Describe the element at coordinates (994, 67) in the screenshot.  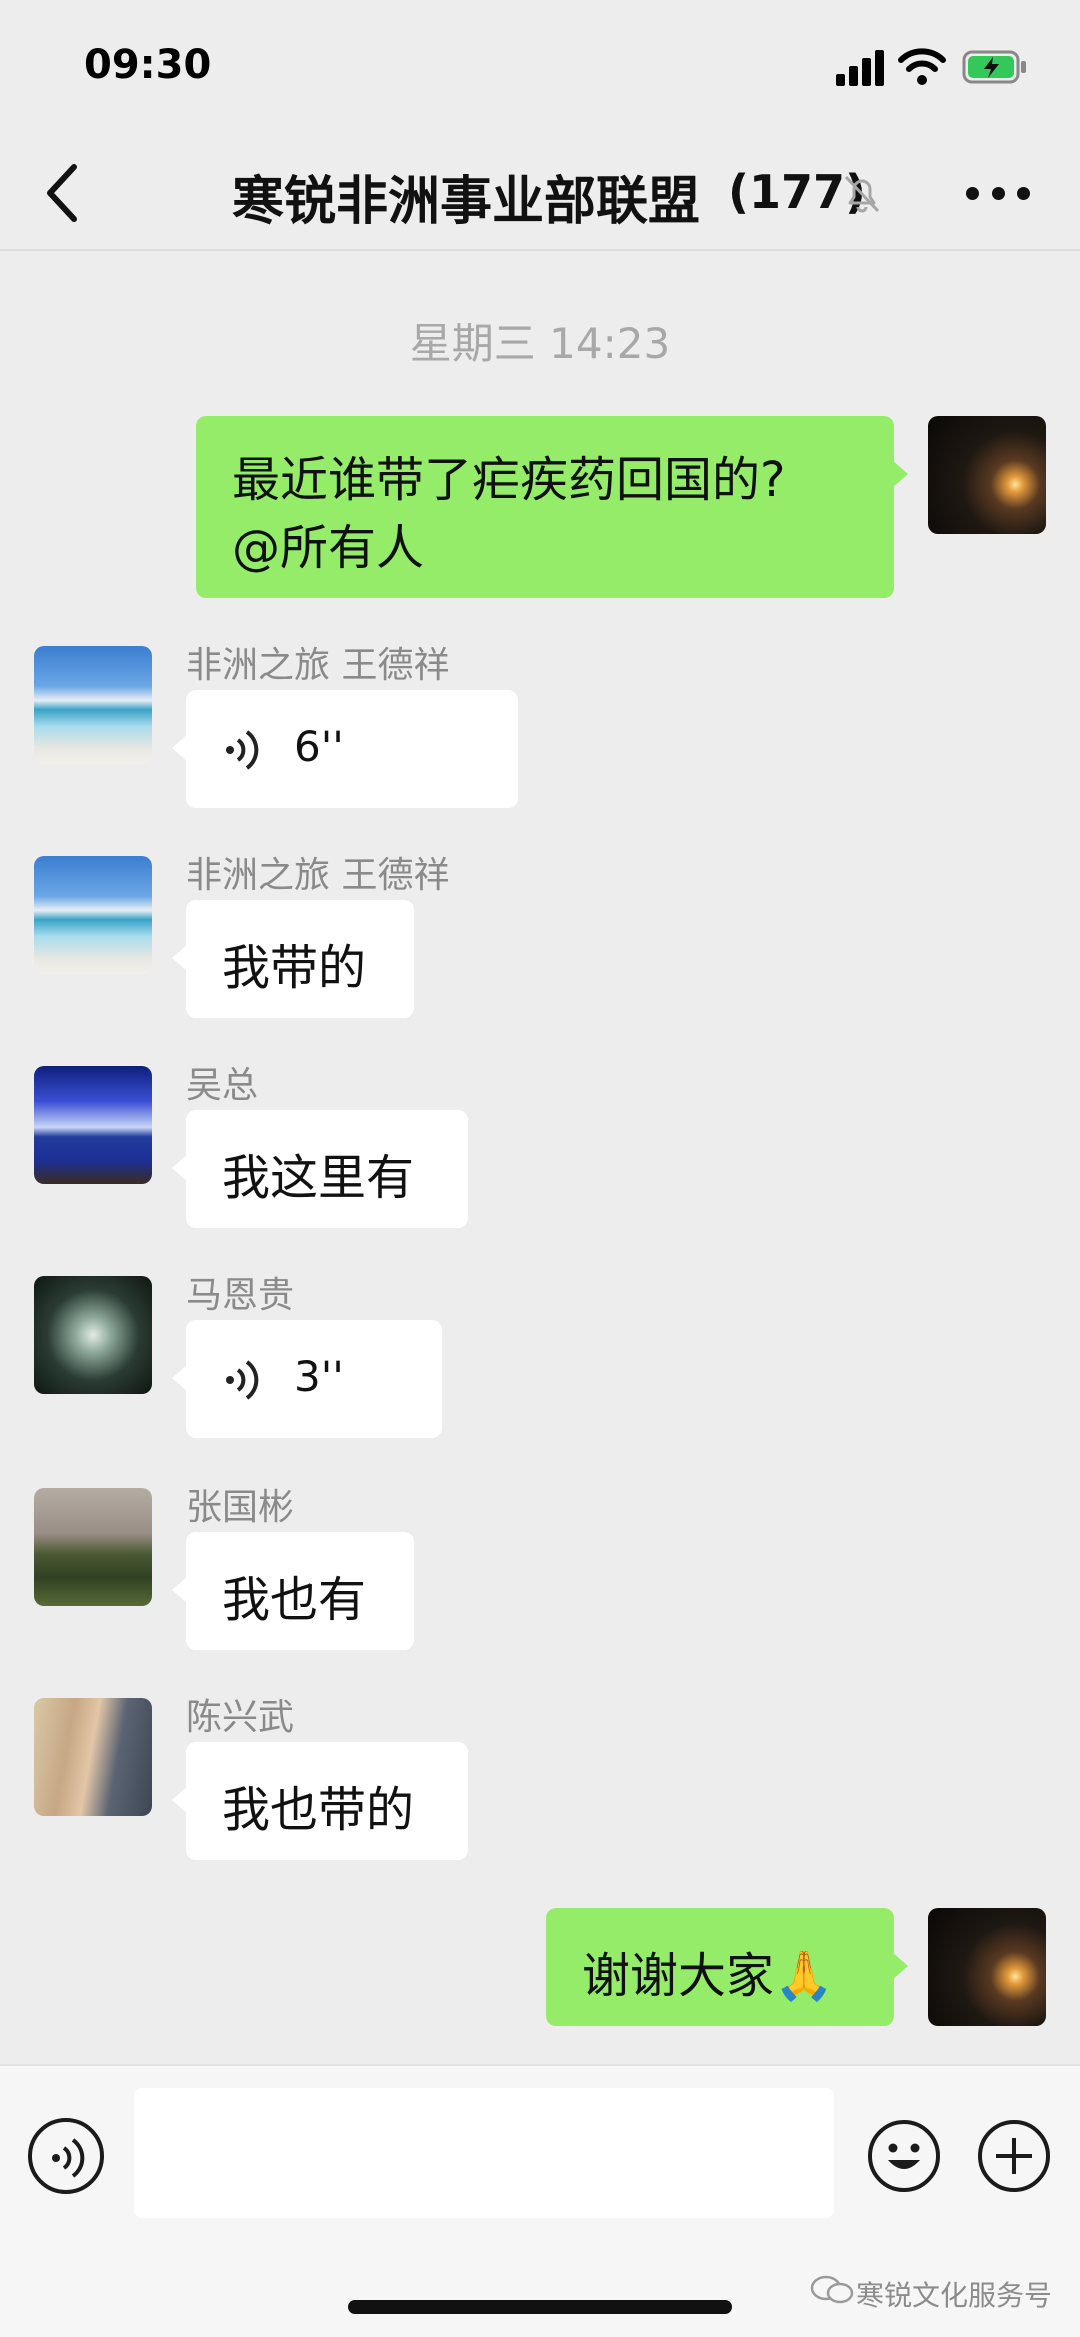
I see `battery-icon` at that location.